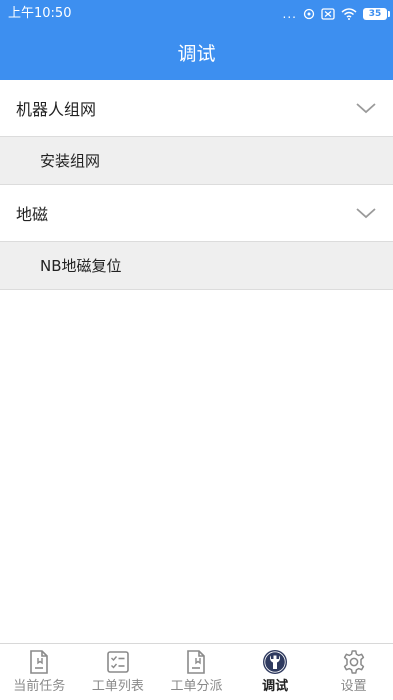 Image resolution: width=393 pixels, height=700 pixels. Describe the element at coordinates (196, 686) in the screenshot. I see `tab-label: 工单分派` at that location.